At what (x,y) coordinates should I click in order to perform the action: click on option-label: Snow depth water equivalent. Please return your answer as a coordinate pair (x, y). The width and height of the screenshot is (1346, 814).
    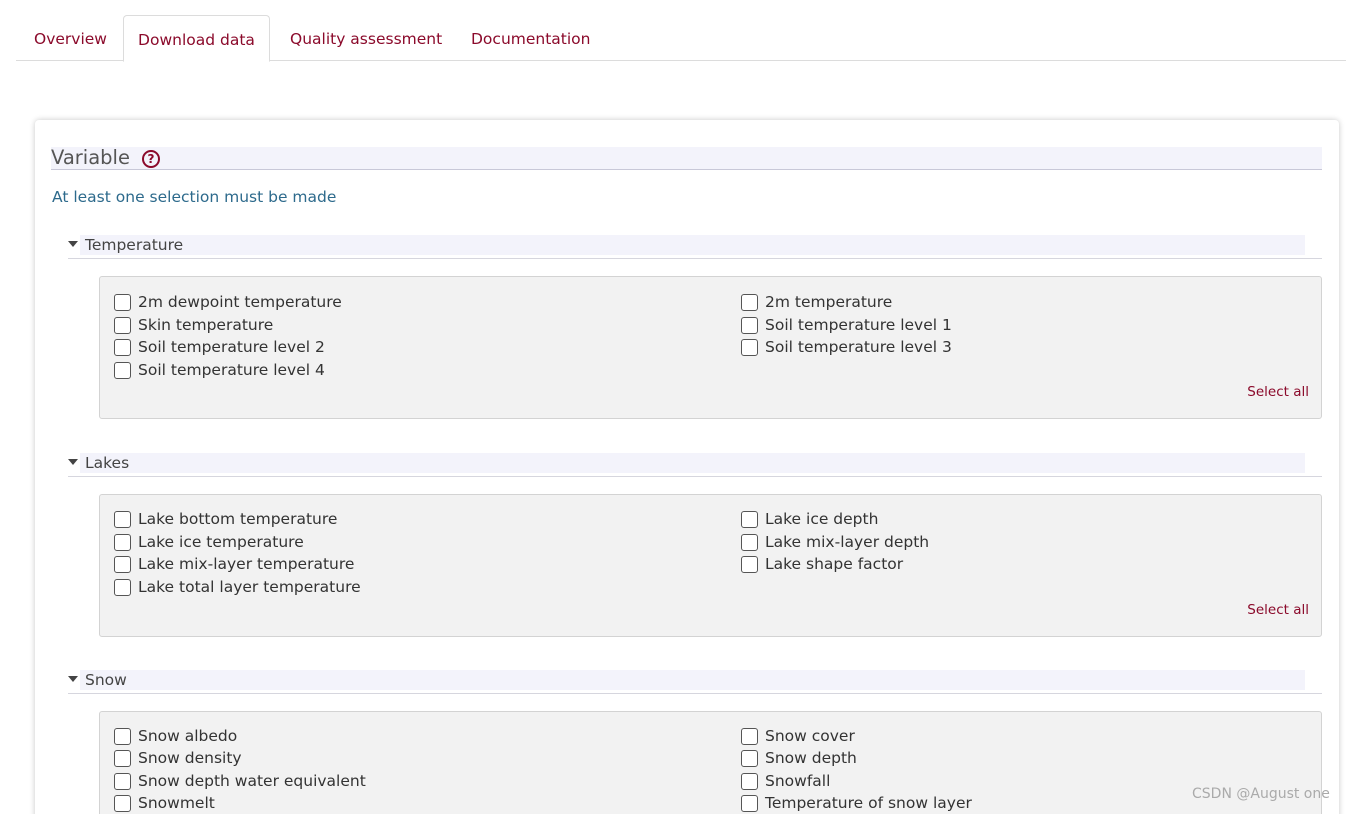
    Looking at the image, I should click on (252, 781).